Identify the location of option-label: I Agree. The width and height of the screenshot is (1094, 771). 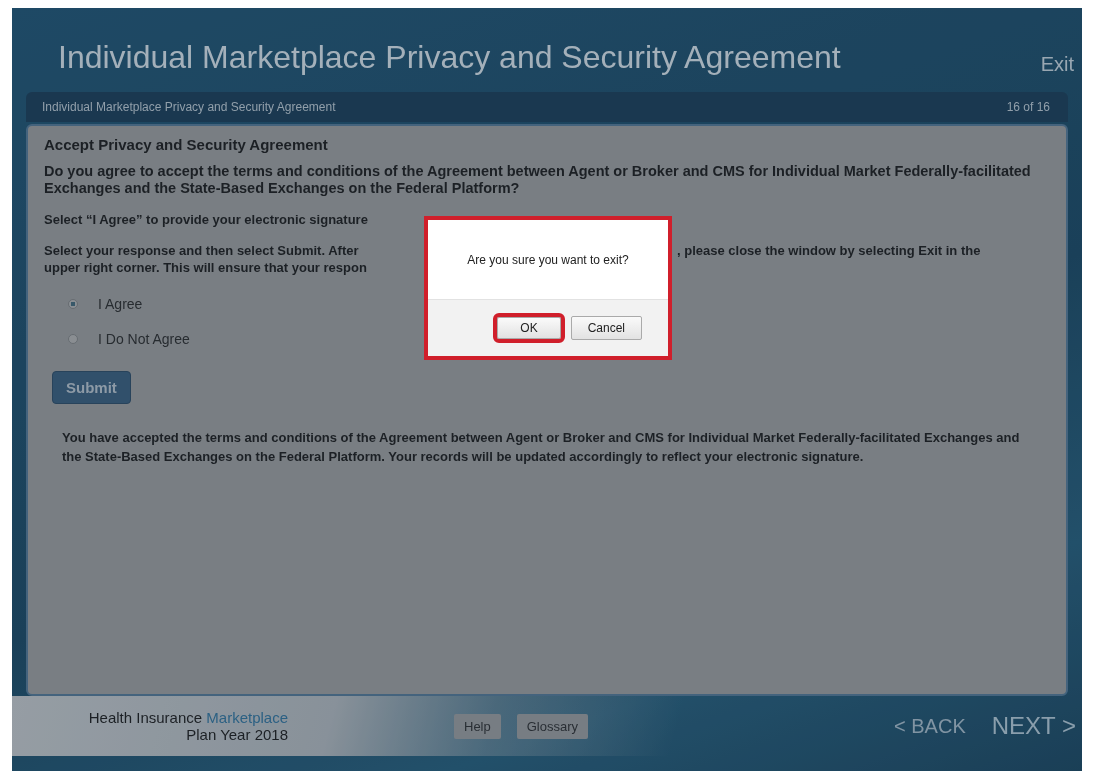
(120, 304).